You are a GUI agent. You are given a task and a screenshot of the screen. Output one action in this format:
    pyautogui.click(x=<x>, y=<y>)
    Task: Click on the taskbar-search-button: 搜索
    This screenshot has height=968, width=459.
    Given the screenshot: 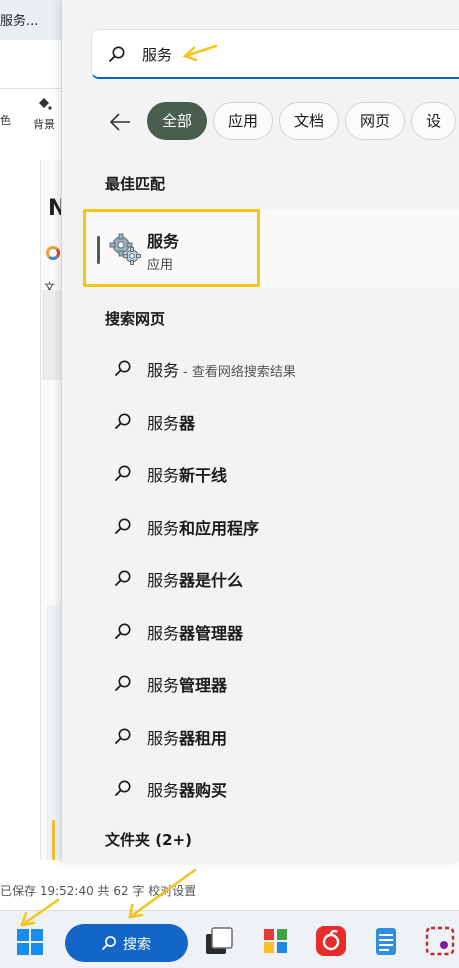 What is the action you would take?
    pyautogui.click(x=126, y=943)
    